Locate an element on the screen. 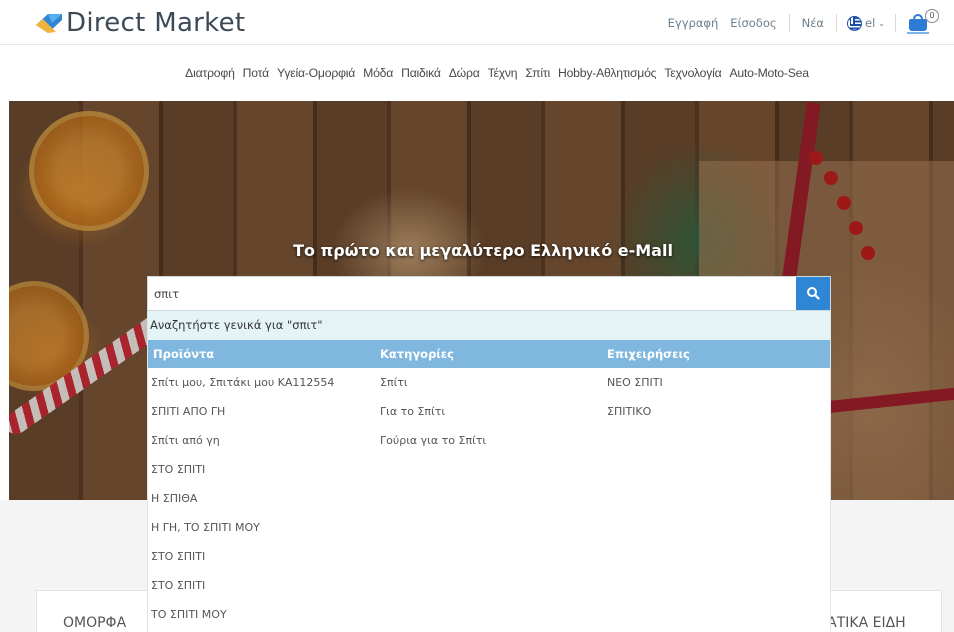  nav-item-drinks: Ποτά is located at coordinates (256, 73).